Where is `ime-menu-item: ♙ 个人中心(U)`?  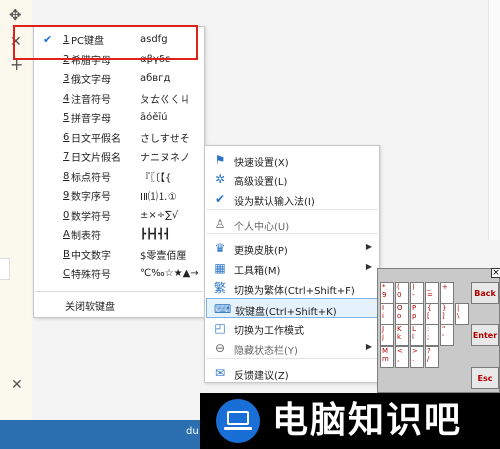
ime-menu-item: ♙ 个人中心(U) is located at coordinates (292, 224).